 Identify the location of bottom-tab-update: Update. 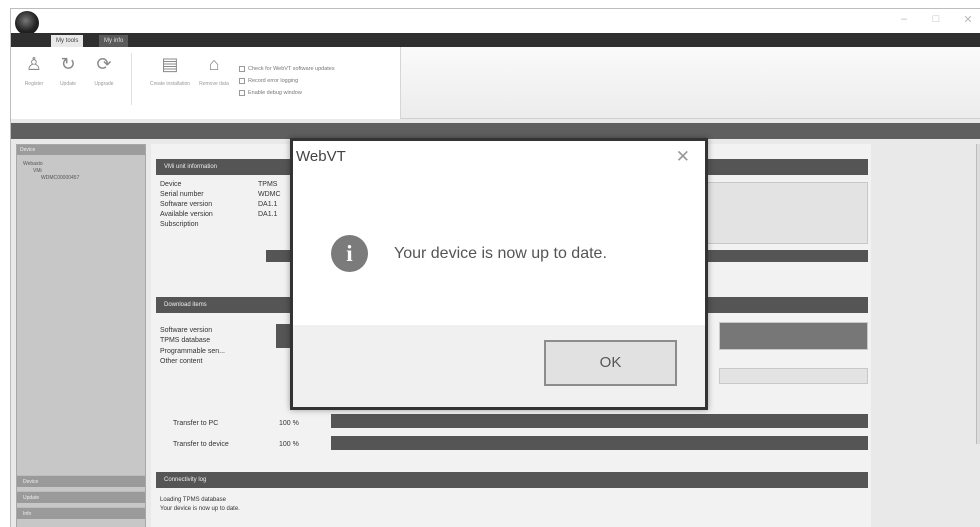
(81, 497).